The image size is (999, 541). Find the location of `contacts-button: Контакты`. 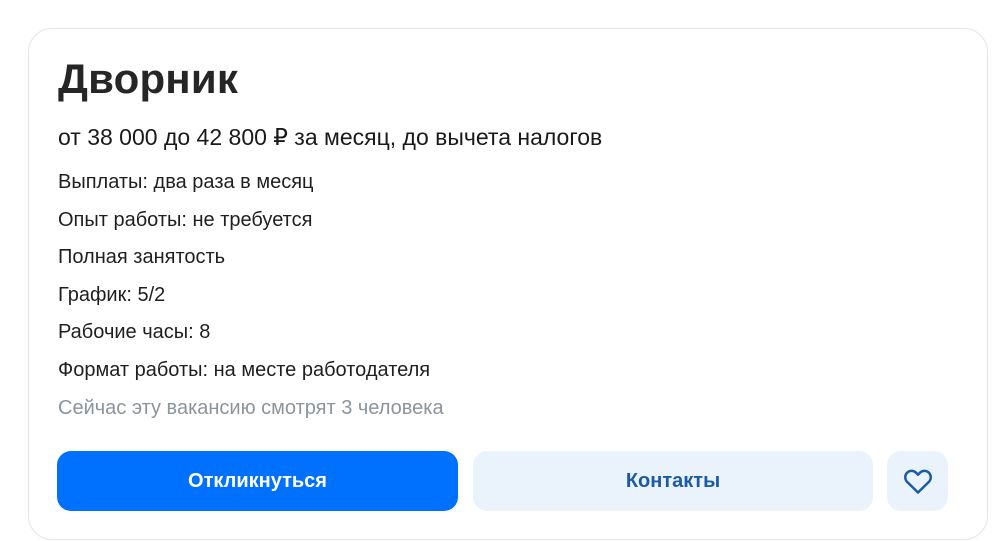

contacts-button: Контакты is located at coordinates (673, 481).